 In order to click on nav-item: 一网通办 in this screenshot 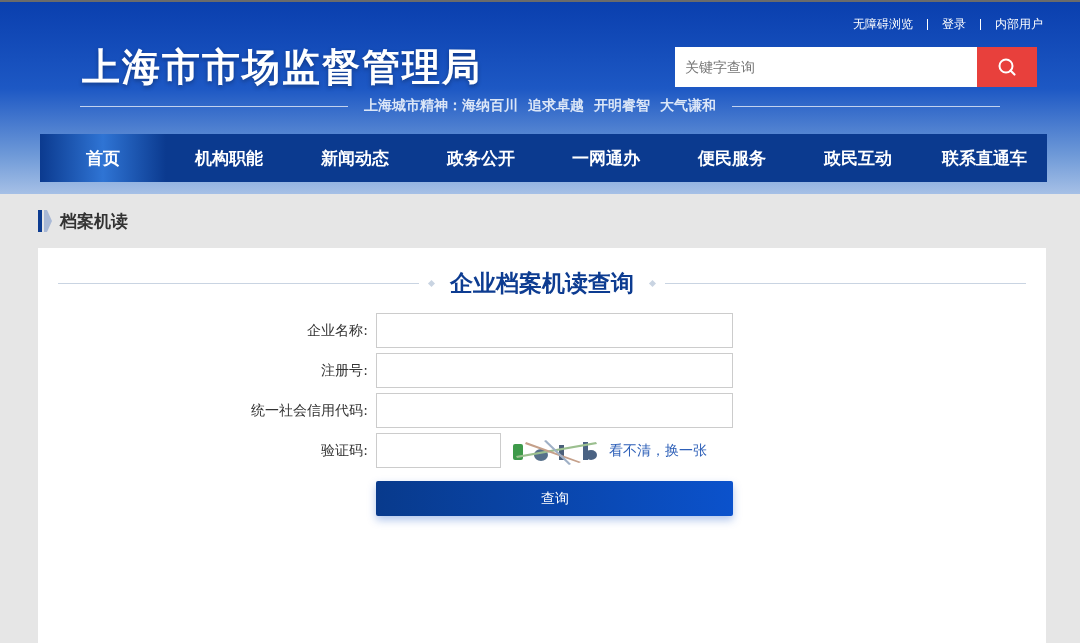, I will do `click(606, 158)`.